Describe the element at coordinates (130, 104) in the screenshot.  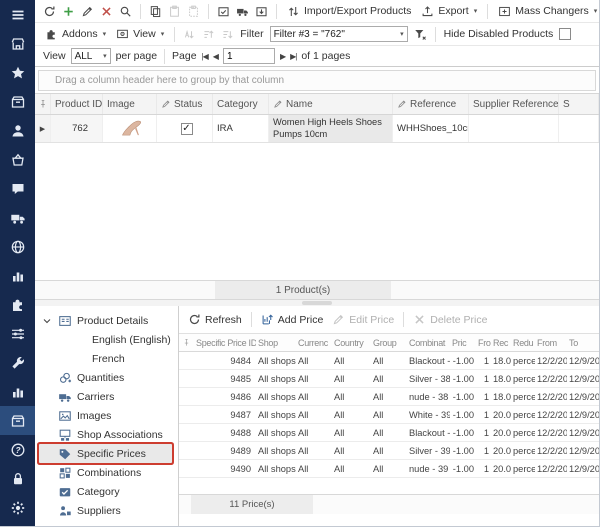
I see `column-header: Image` at that location.